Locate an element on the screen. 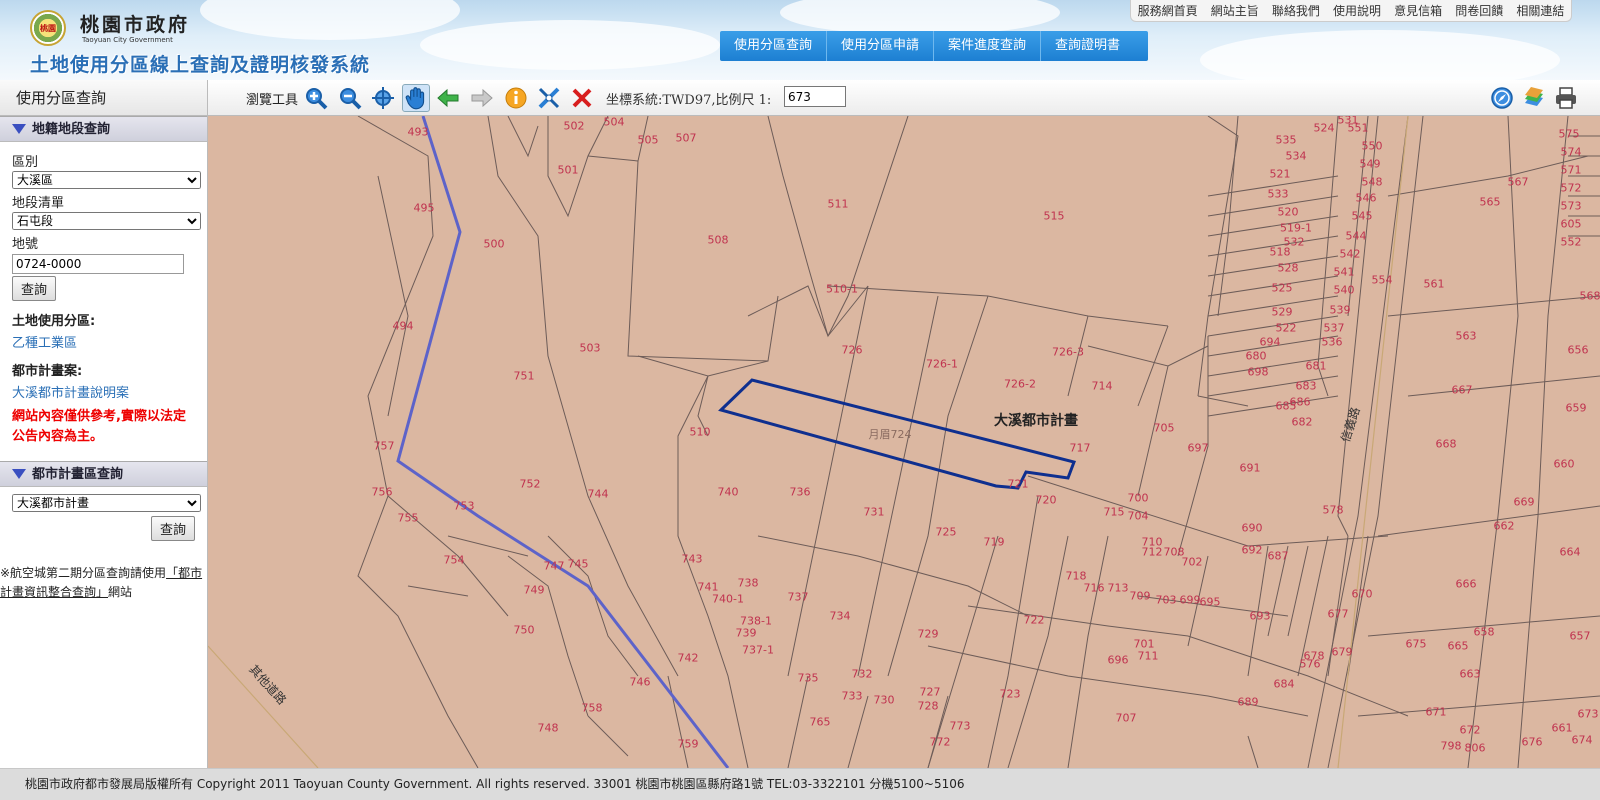 The height and width of the screenshot is (800, 1600). layers-icon is located at coordinates (1534, 98).